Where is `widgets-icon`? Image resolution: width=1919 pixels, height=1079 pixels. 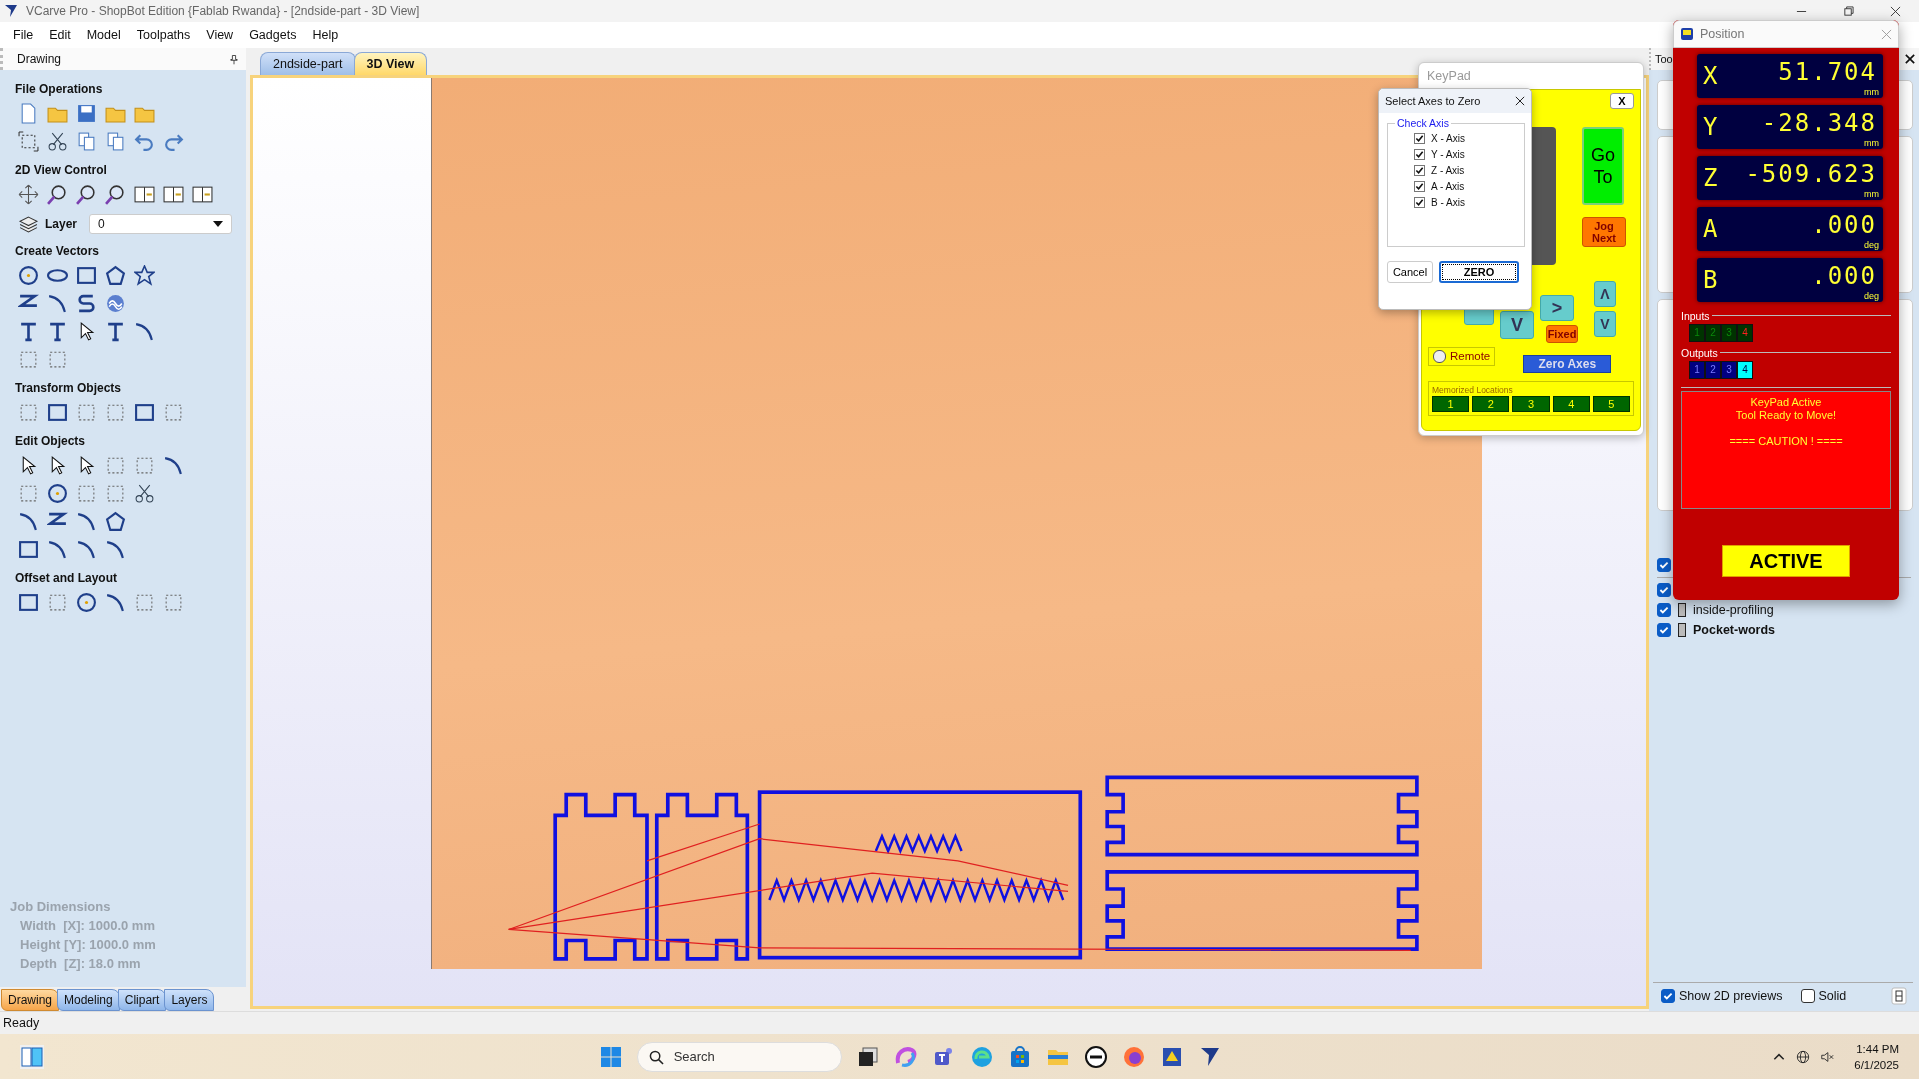 widgets-icon is located at coordinates (32, 1056).